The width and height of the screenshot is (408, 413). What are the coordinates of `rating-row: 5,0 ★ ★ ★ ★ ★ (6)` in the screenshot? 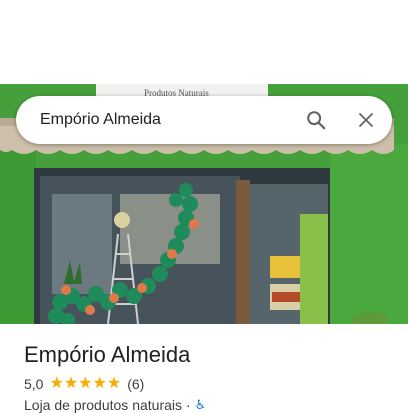 It's located at (84, 384).